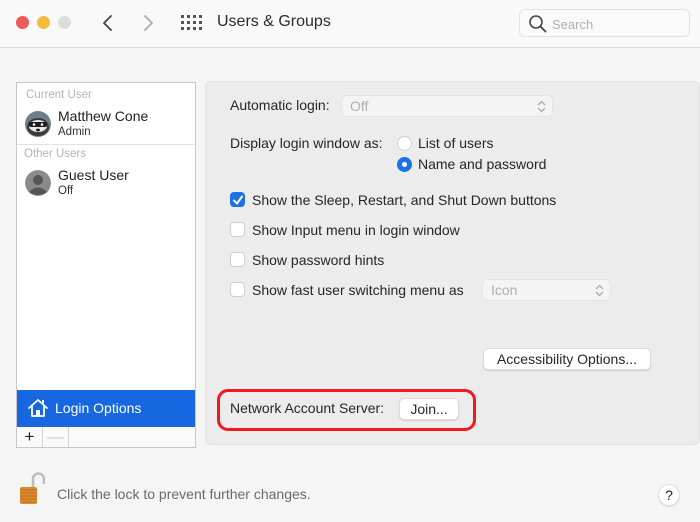 The width and height of the screenshot is (700, 522). Describe the element at coordinates (64, 22) in the screenshot. I see `zoom-window-button` at that location.